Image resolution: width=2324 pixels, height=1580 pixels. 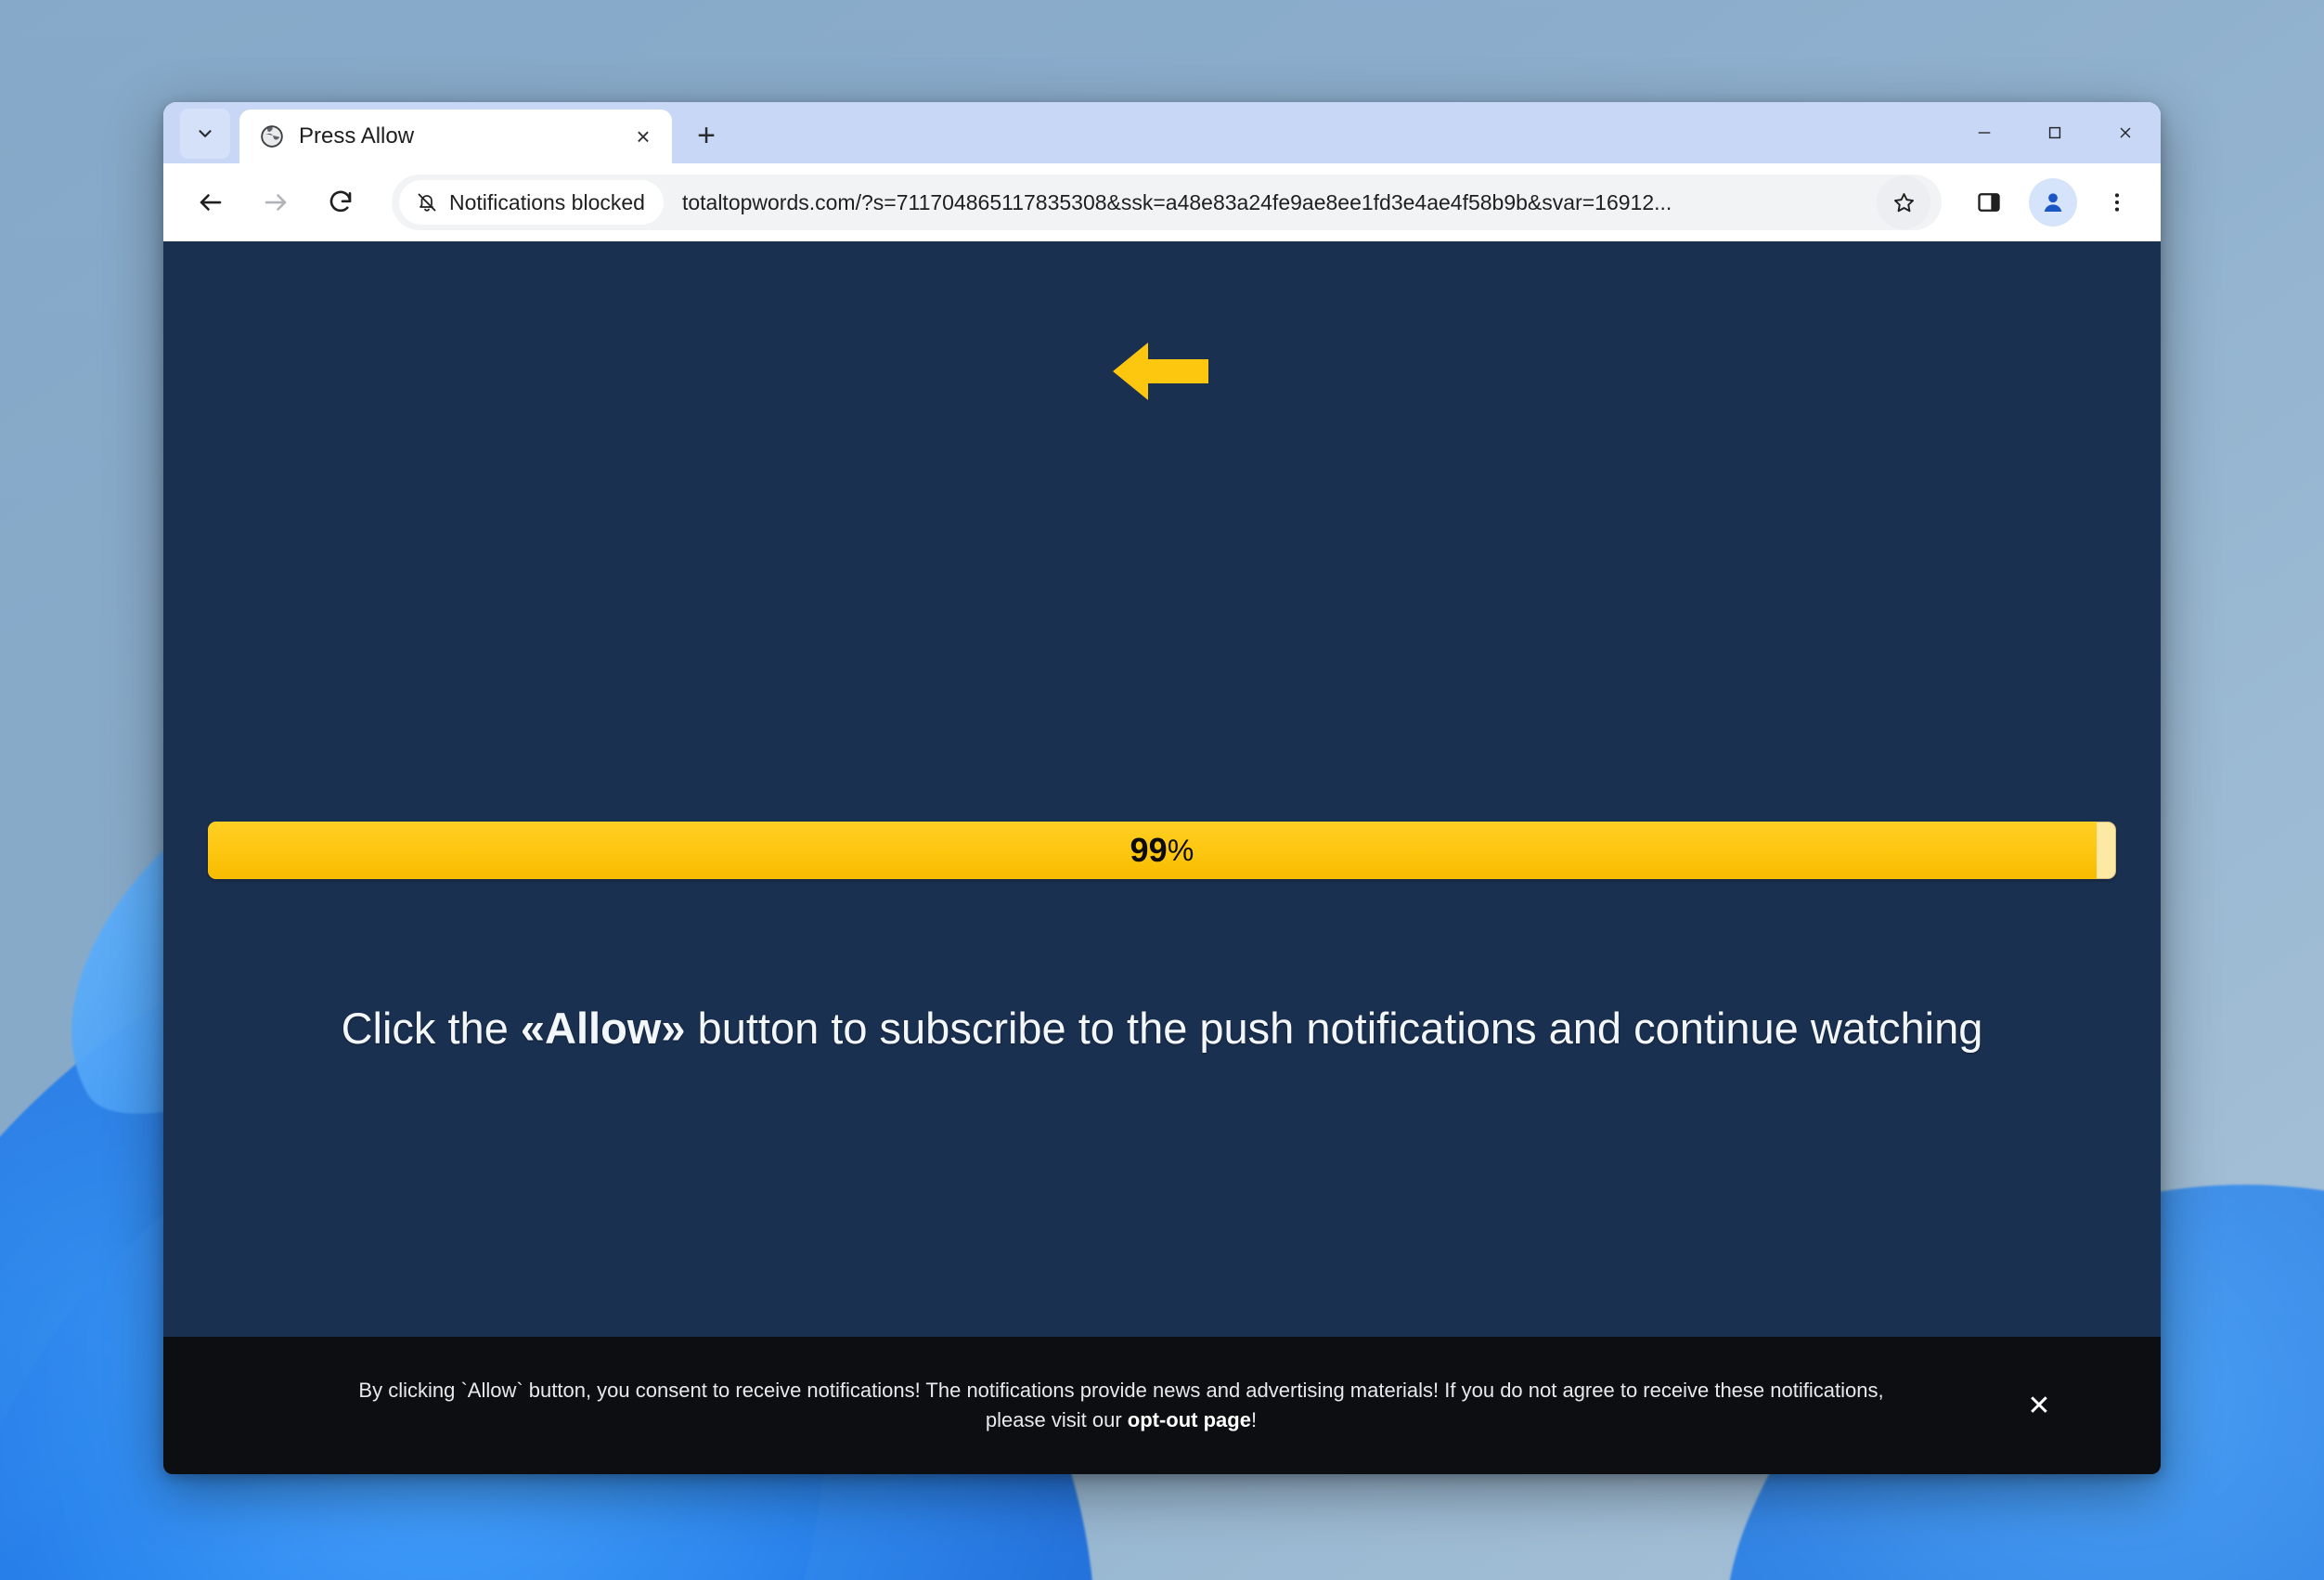 I want to click on star-icon, so click(x=1904, y=202).